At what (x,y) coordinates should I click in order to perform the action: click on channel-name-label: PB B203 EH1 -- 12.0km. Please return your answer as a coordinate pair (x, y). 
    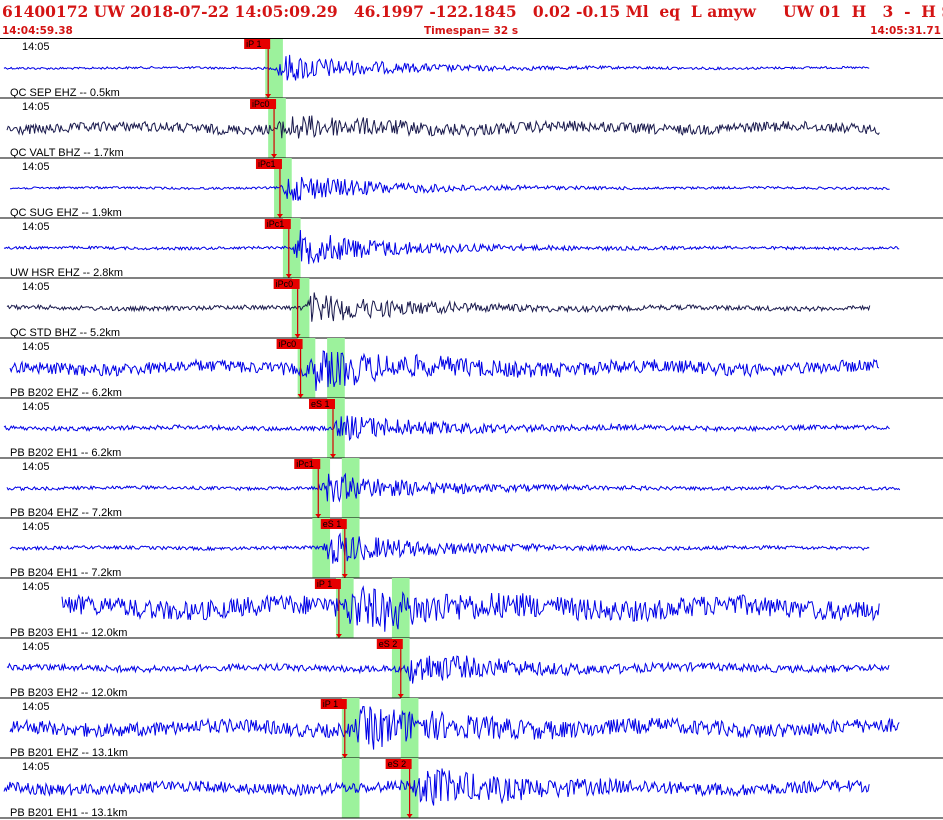
    Looking at the image, I should click on (68, 633).